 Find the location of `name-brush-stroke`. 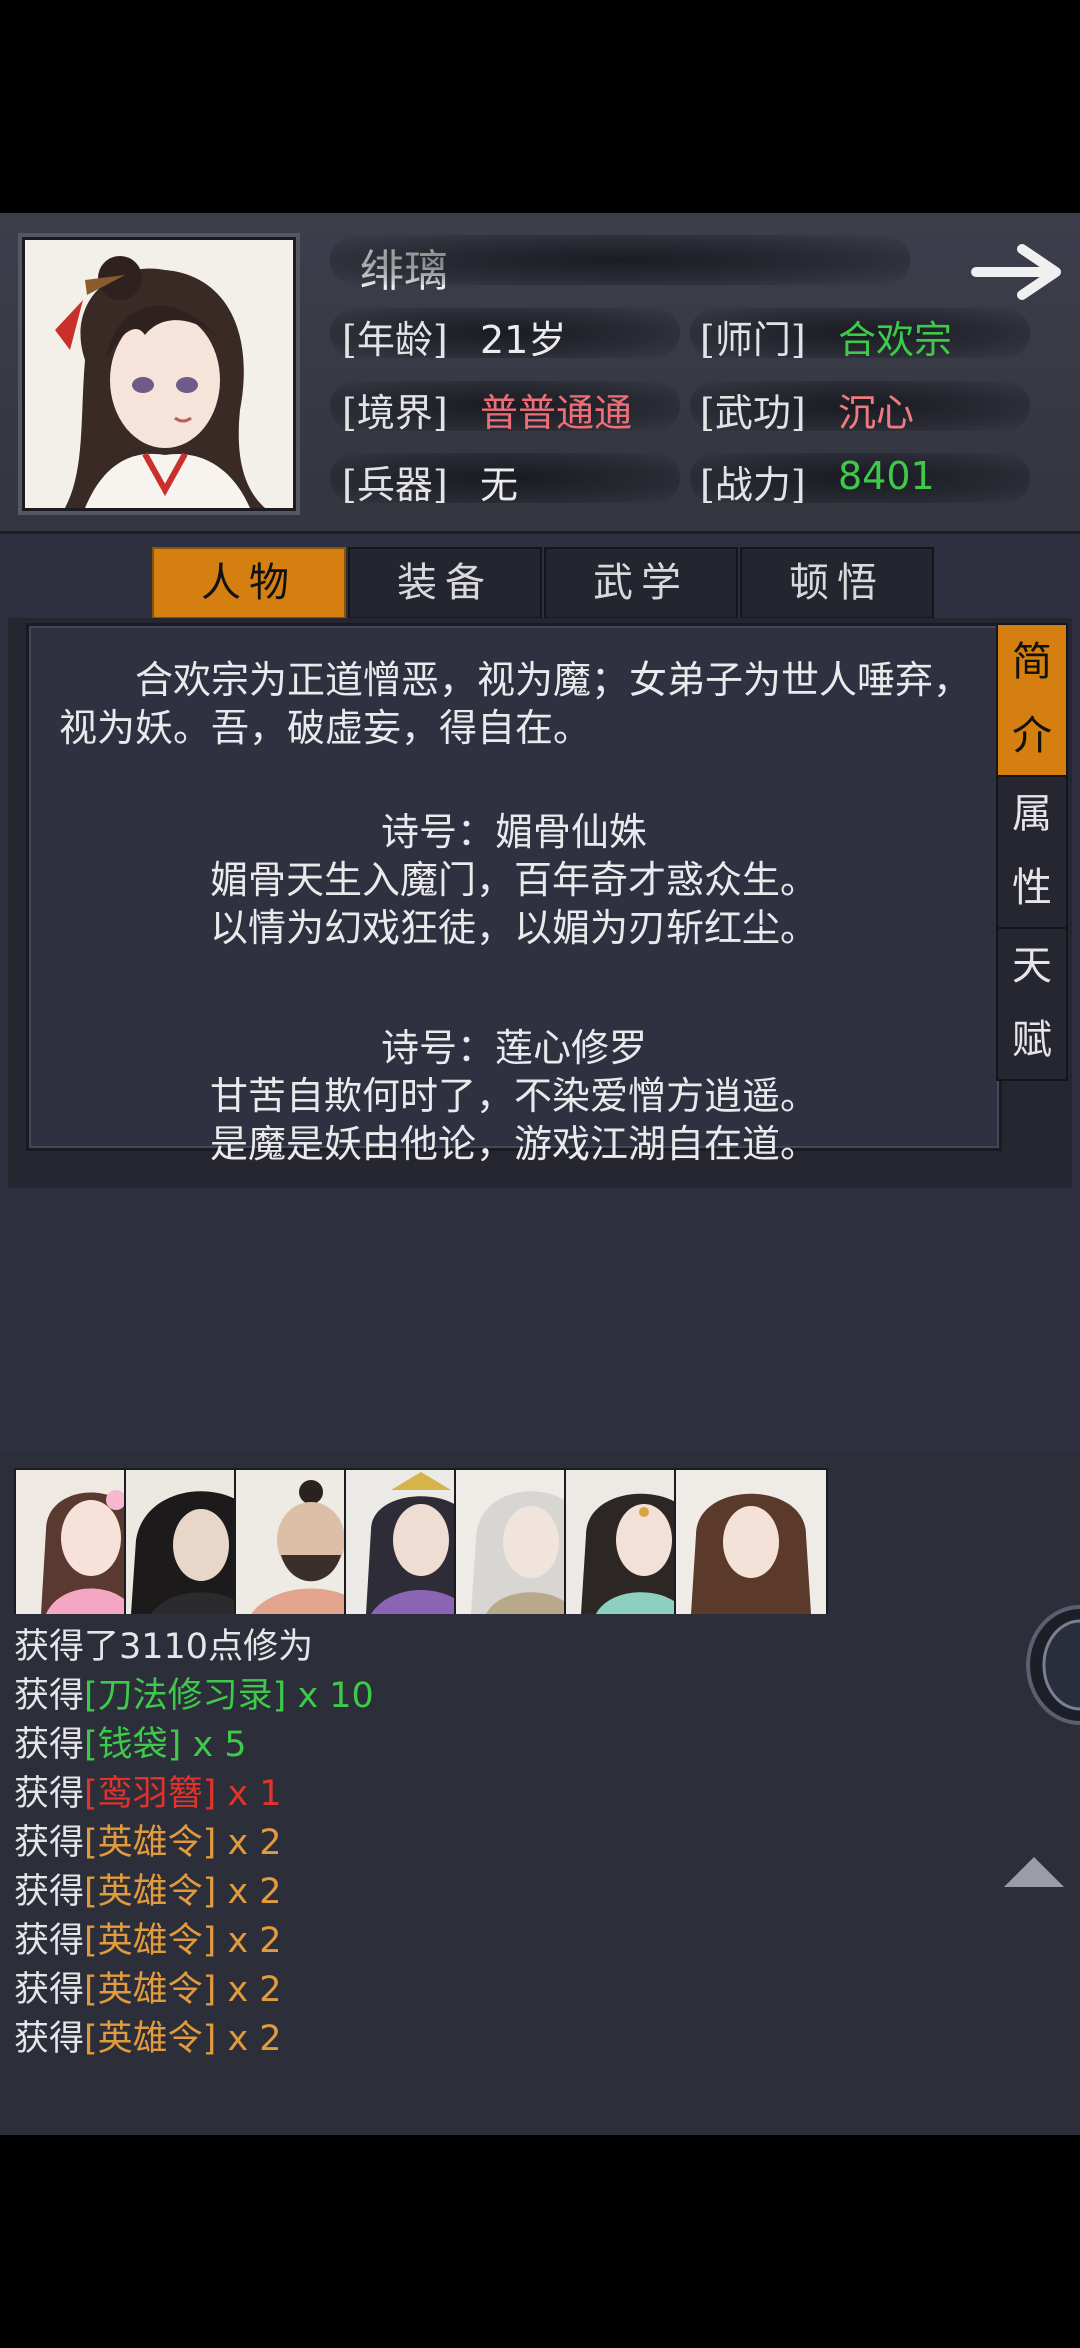

name-brush-stroke is located at coordinates (620, 260).